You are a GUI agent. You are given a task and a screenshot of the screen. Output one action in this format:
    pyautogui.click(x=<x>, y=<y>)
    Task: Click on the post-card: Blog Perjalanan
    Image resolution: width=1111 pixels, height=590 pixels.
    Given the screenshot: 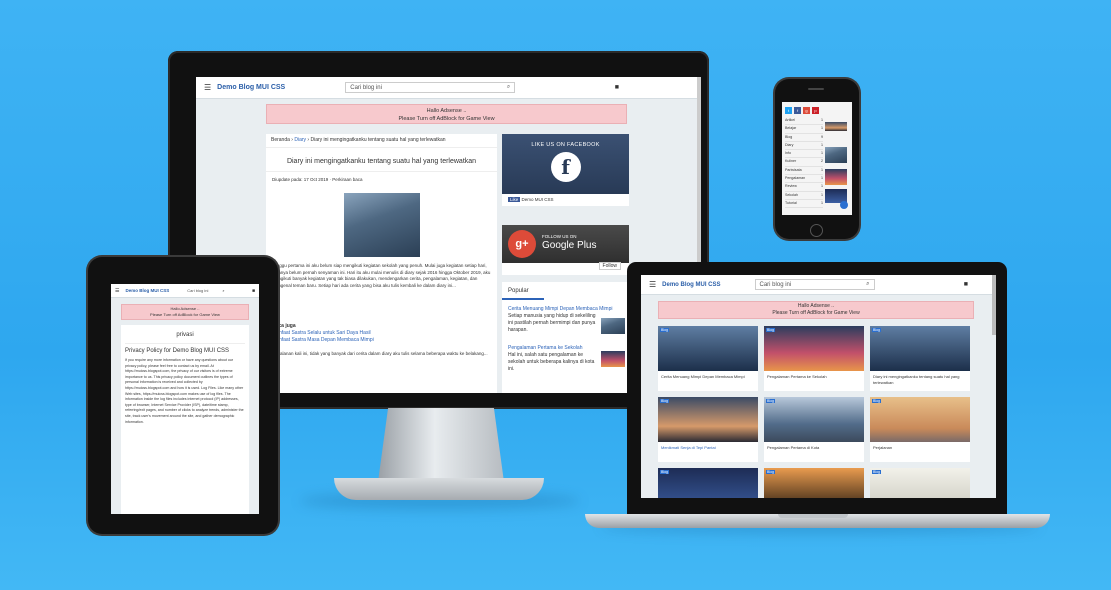 What is the action you would take?
    pyautogui.click(x=920, y=429)
    